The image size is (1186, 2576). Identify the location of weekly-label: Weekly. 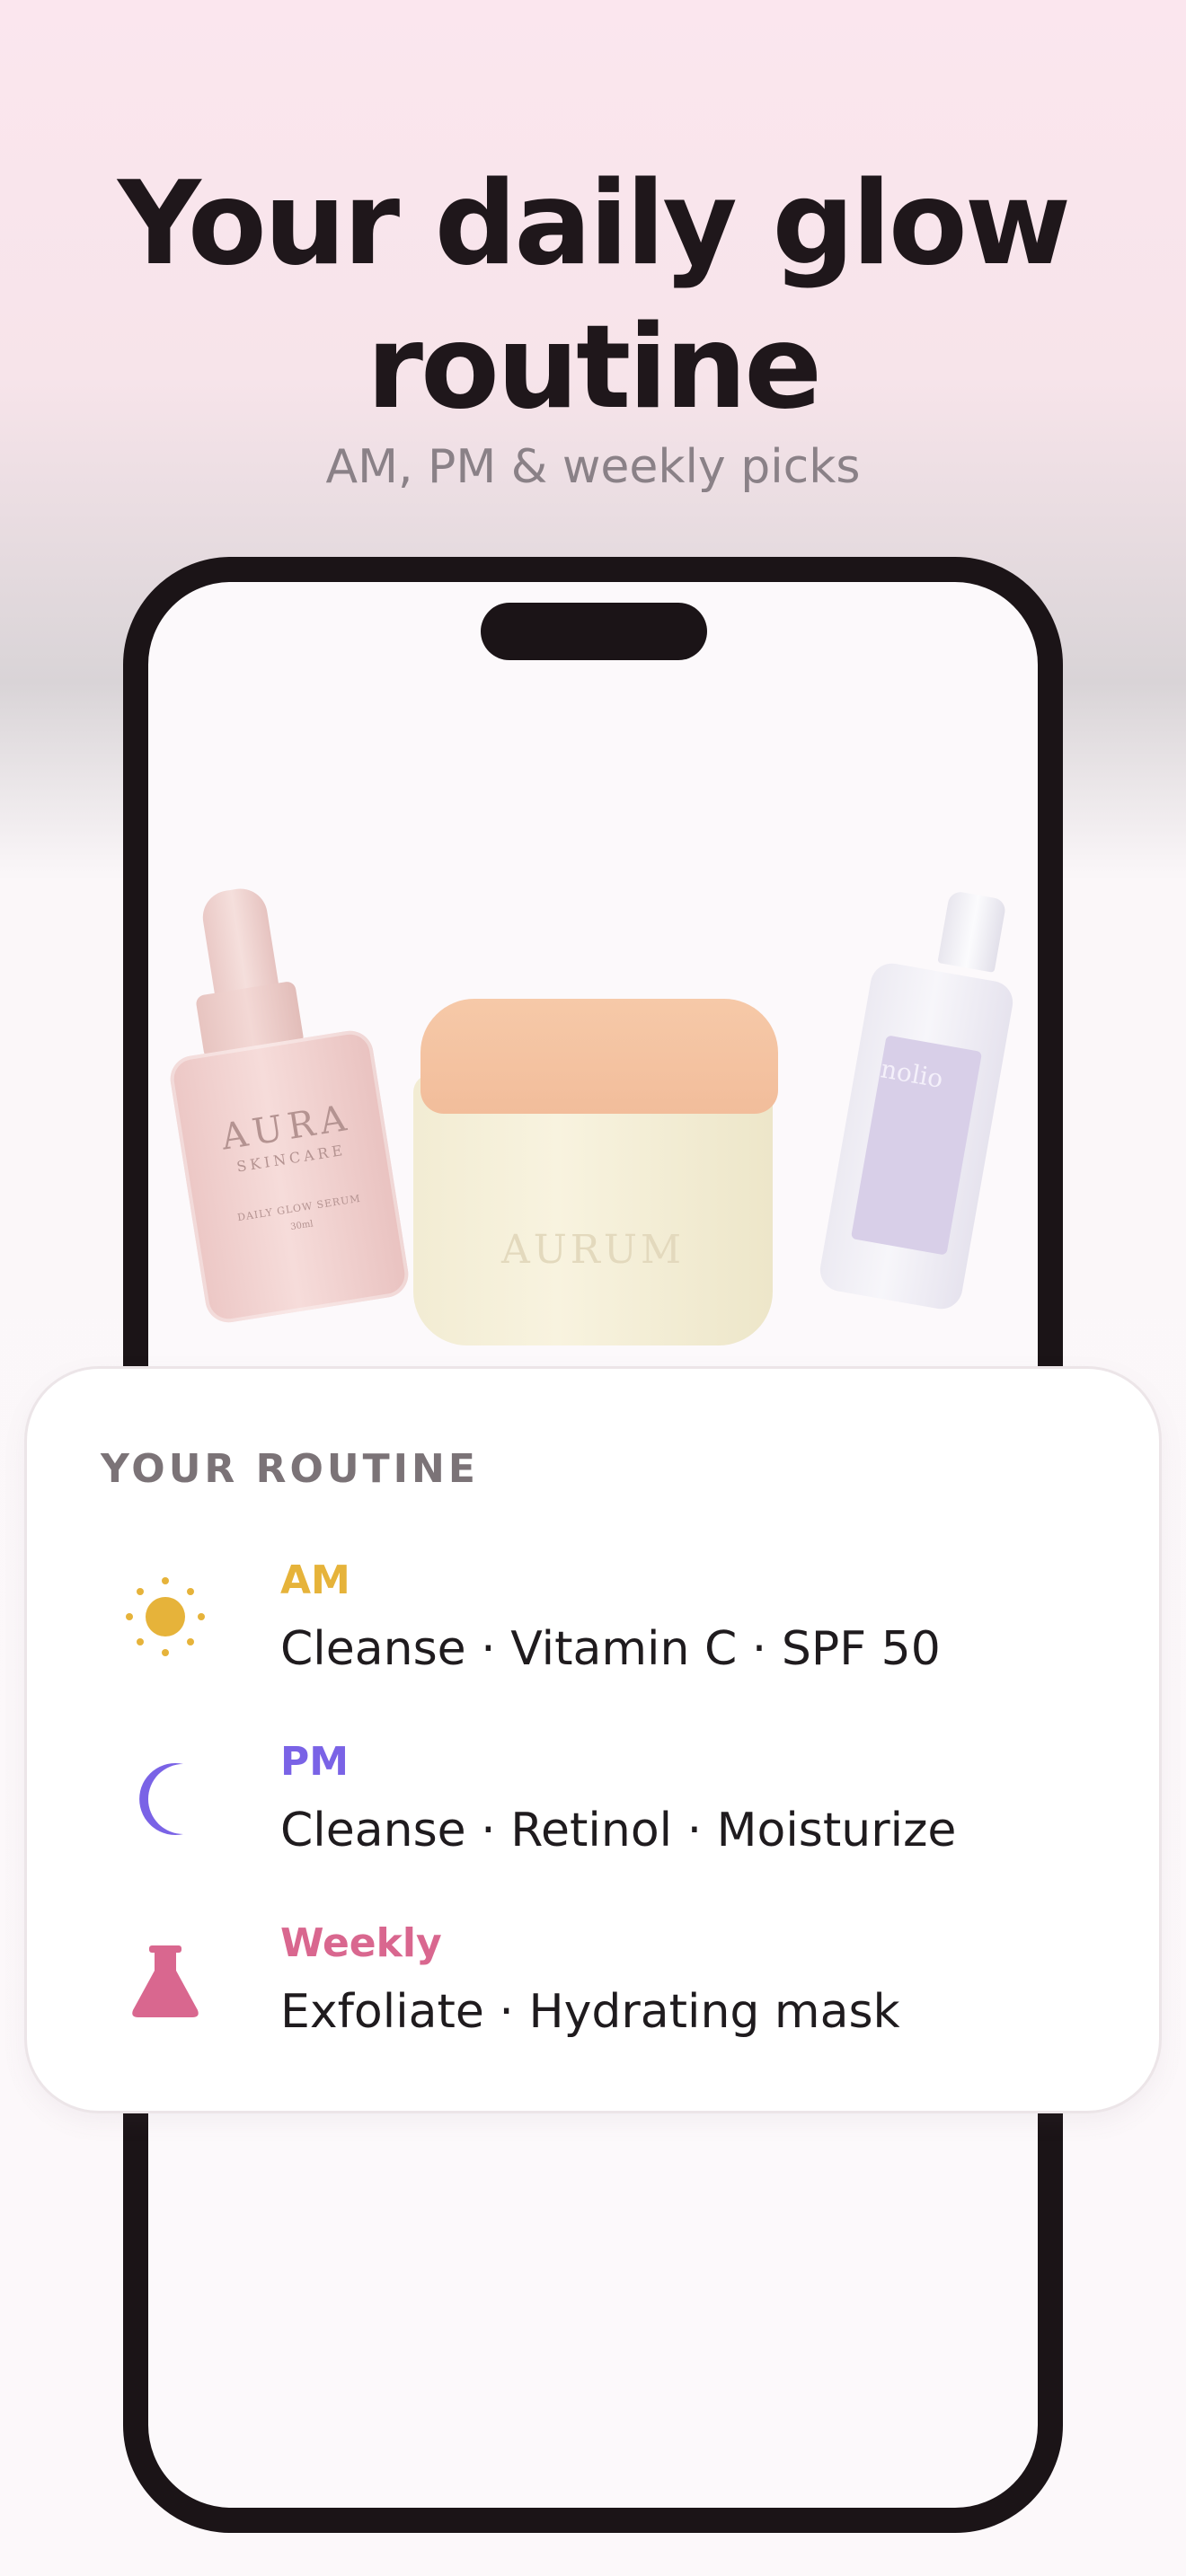
(361, 1943).